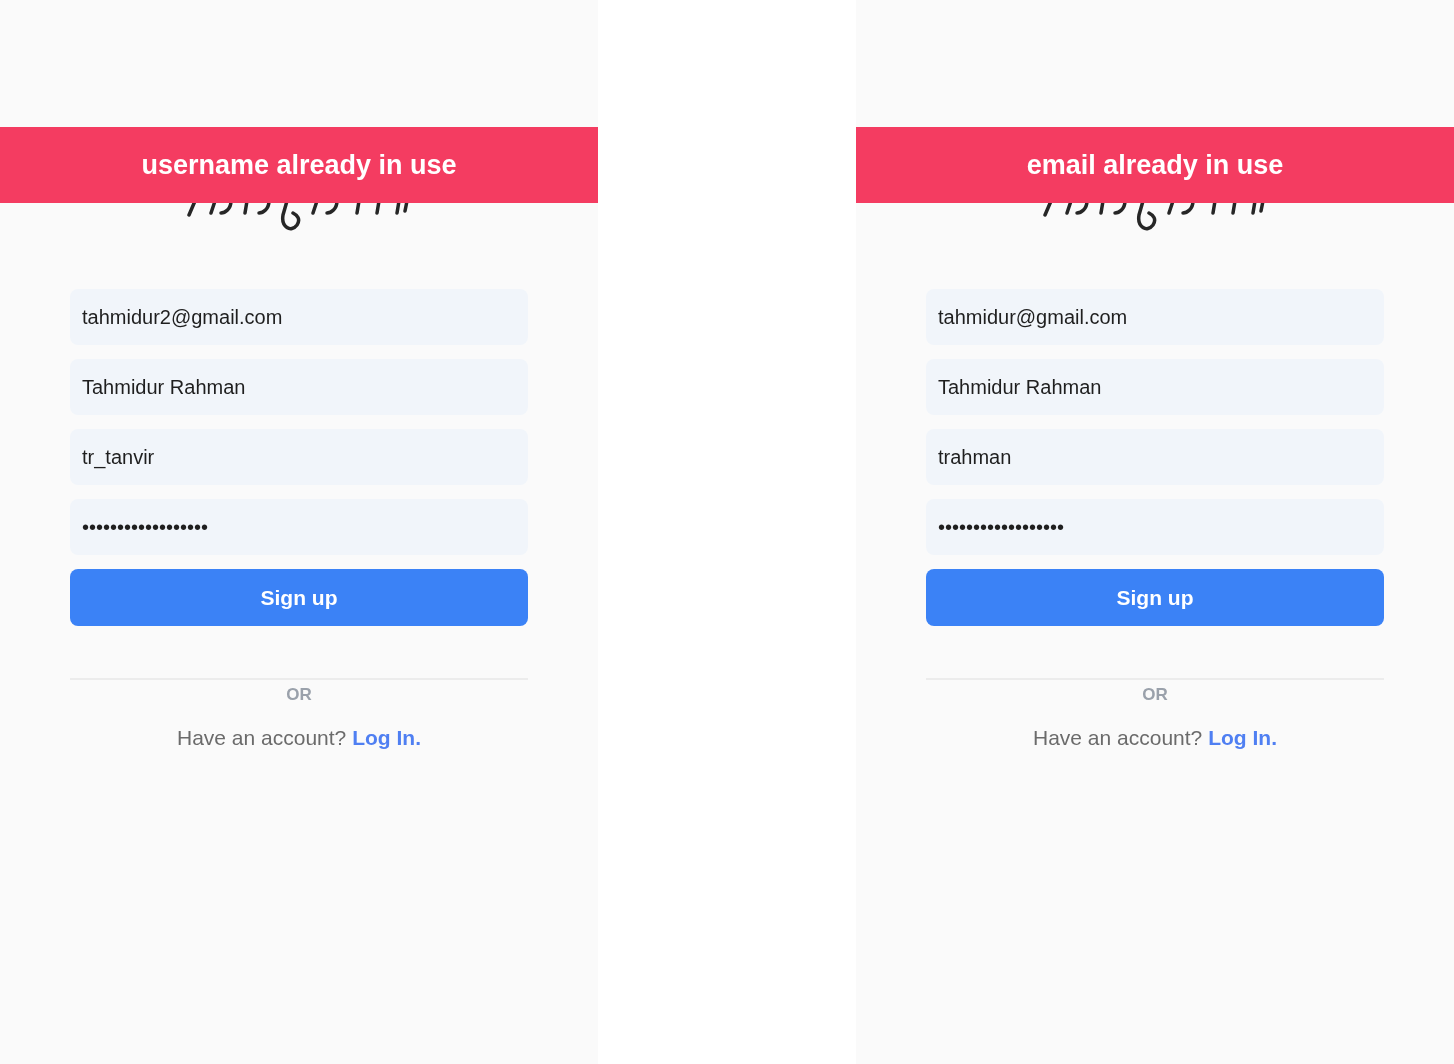 The image size is (1454, 1064). What do you see at coordinates (299, 457) in the screenshot?
I see `input-field: tr_tanvir` at bounding box center [299, 457].